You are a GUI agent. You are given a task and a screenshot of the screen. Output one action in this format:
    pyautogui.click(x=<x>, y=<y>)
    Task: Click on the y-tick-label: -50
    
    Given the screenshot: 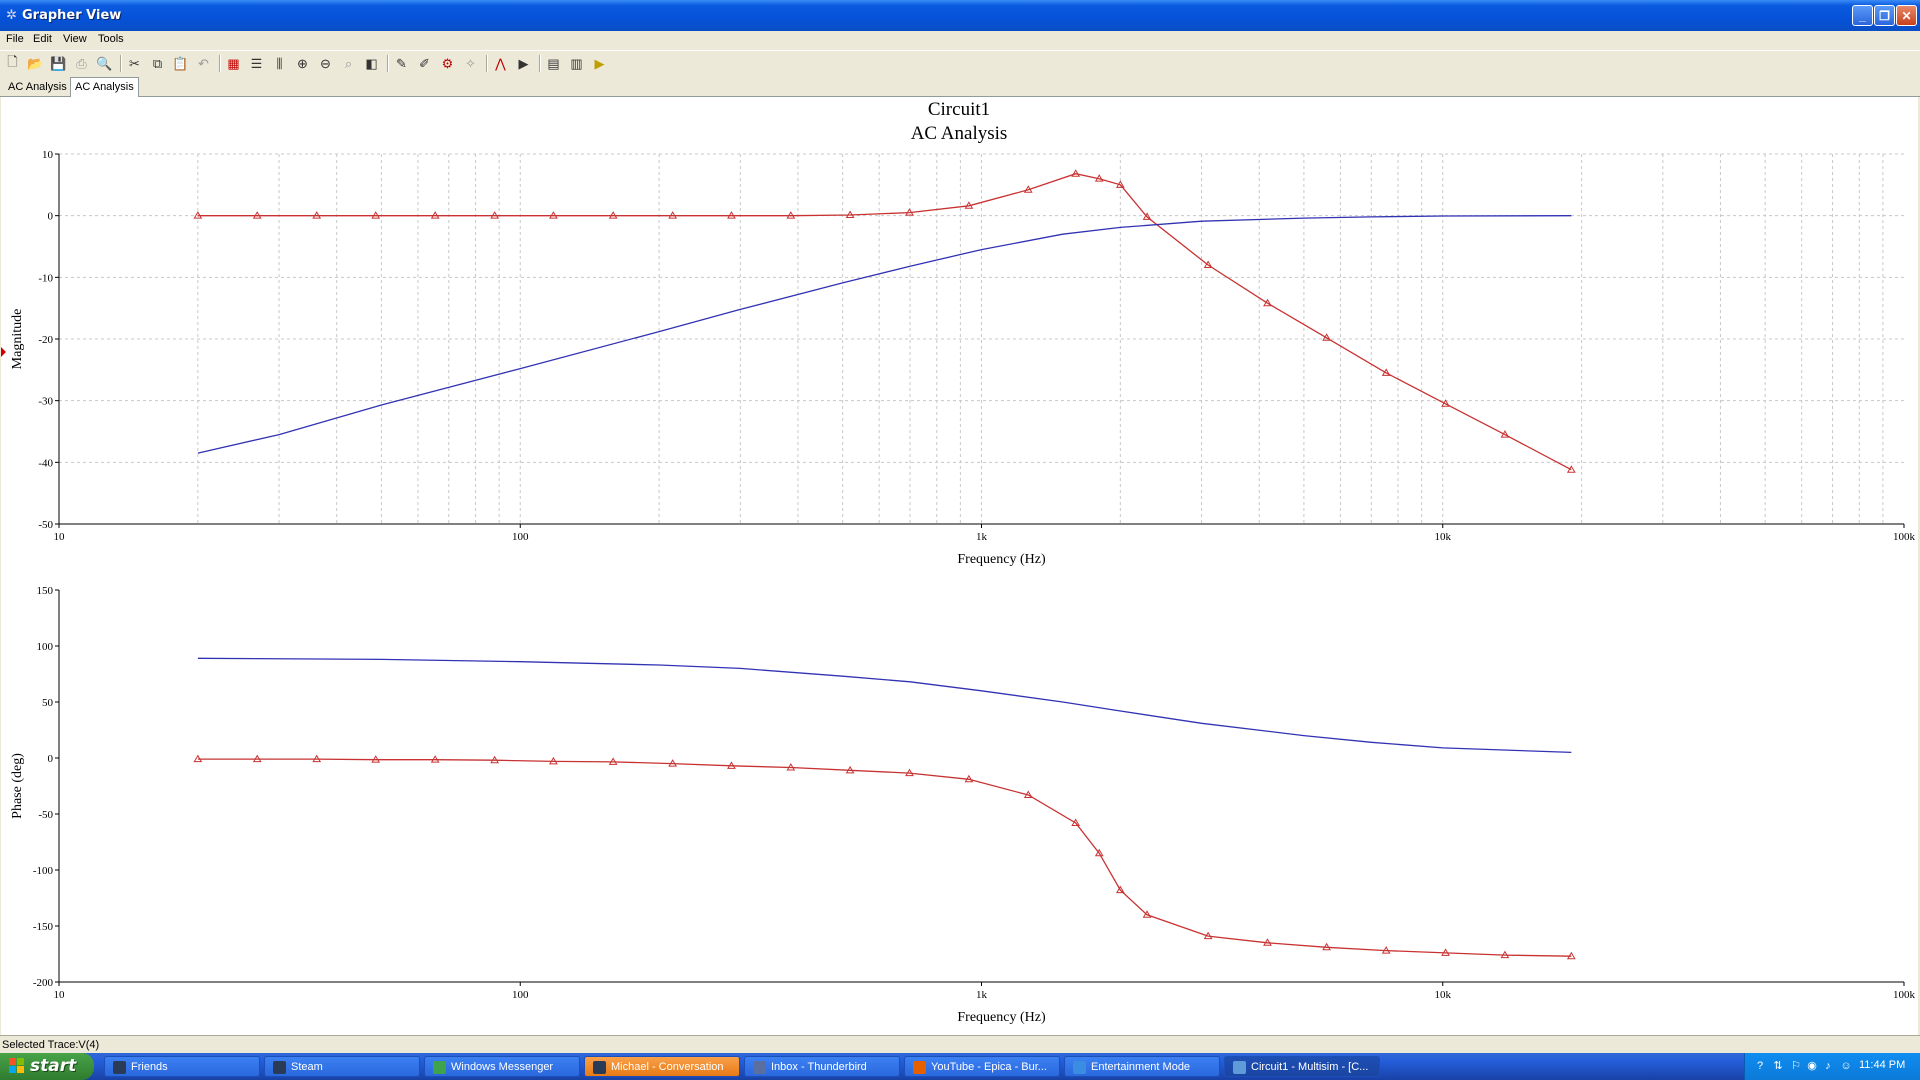 What is the action you would take?
    pyautogui.click(x=45, y=525)
    